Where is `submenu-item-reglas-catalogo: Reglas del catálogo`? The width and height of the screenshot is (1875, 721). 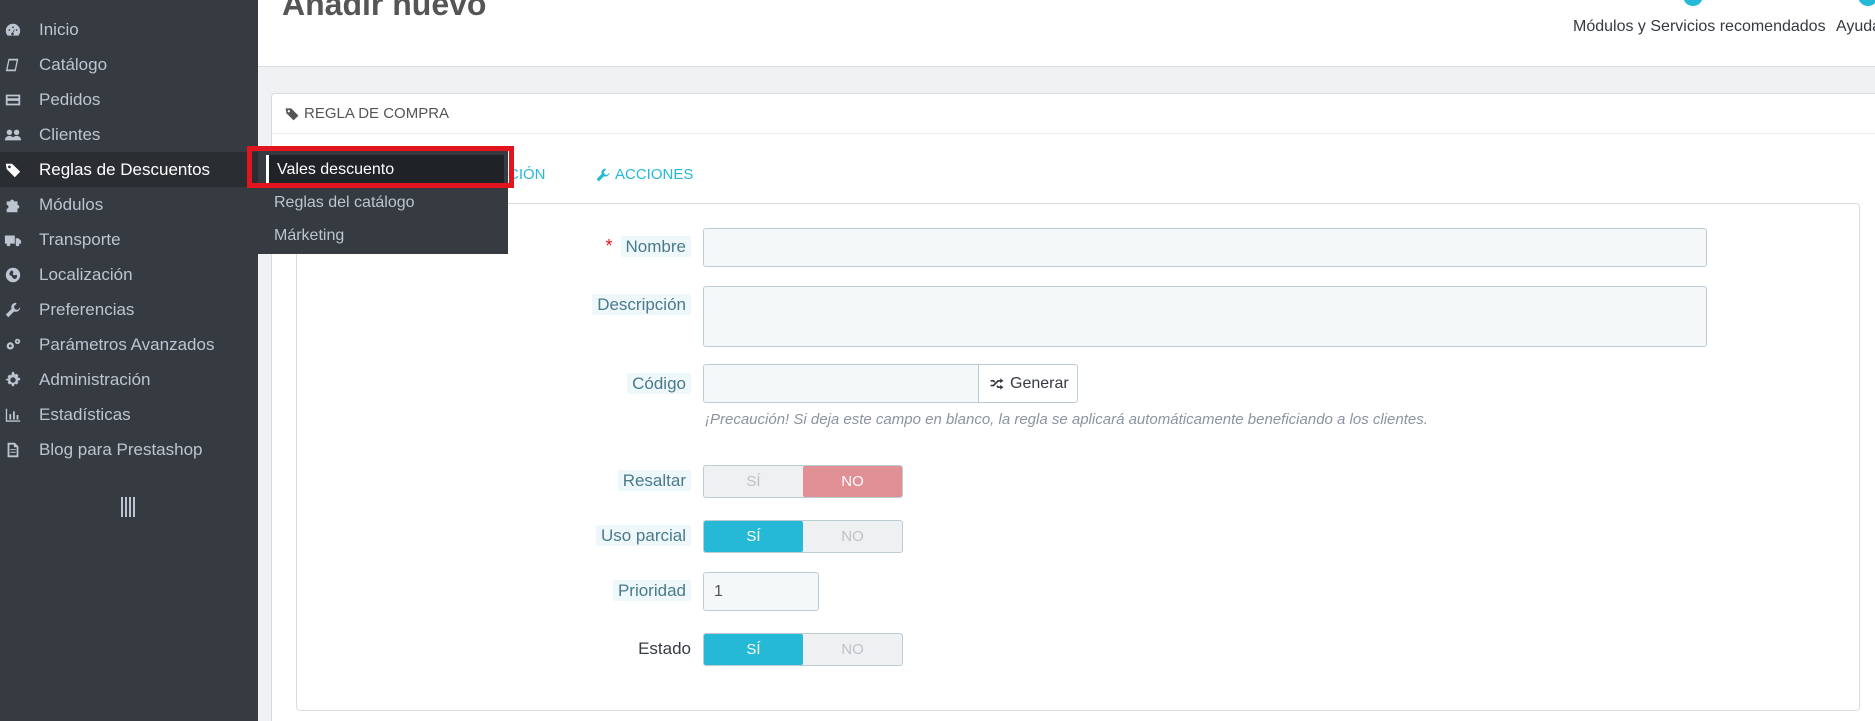
submenu-item-reglas-catalogo: Reglas del catálogo is located at coordinates (385, 203).